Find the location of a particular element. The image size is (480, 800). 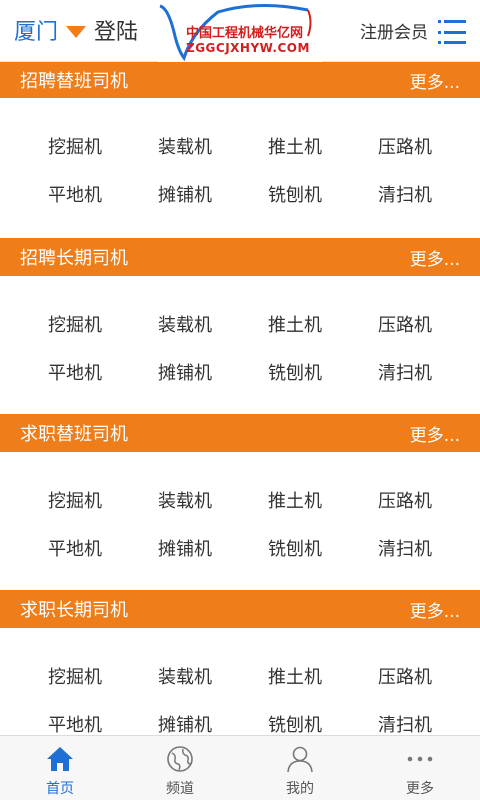

nav-label: 频道 is located at coordinates (180, 789).